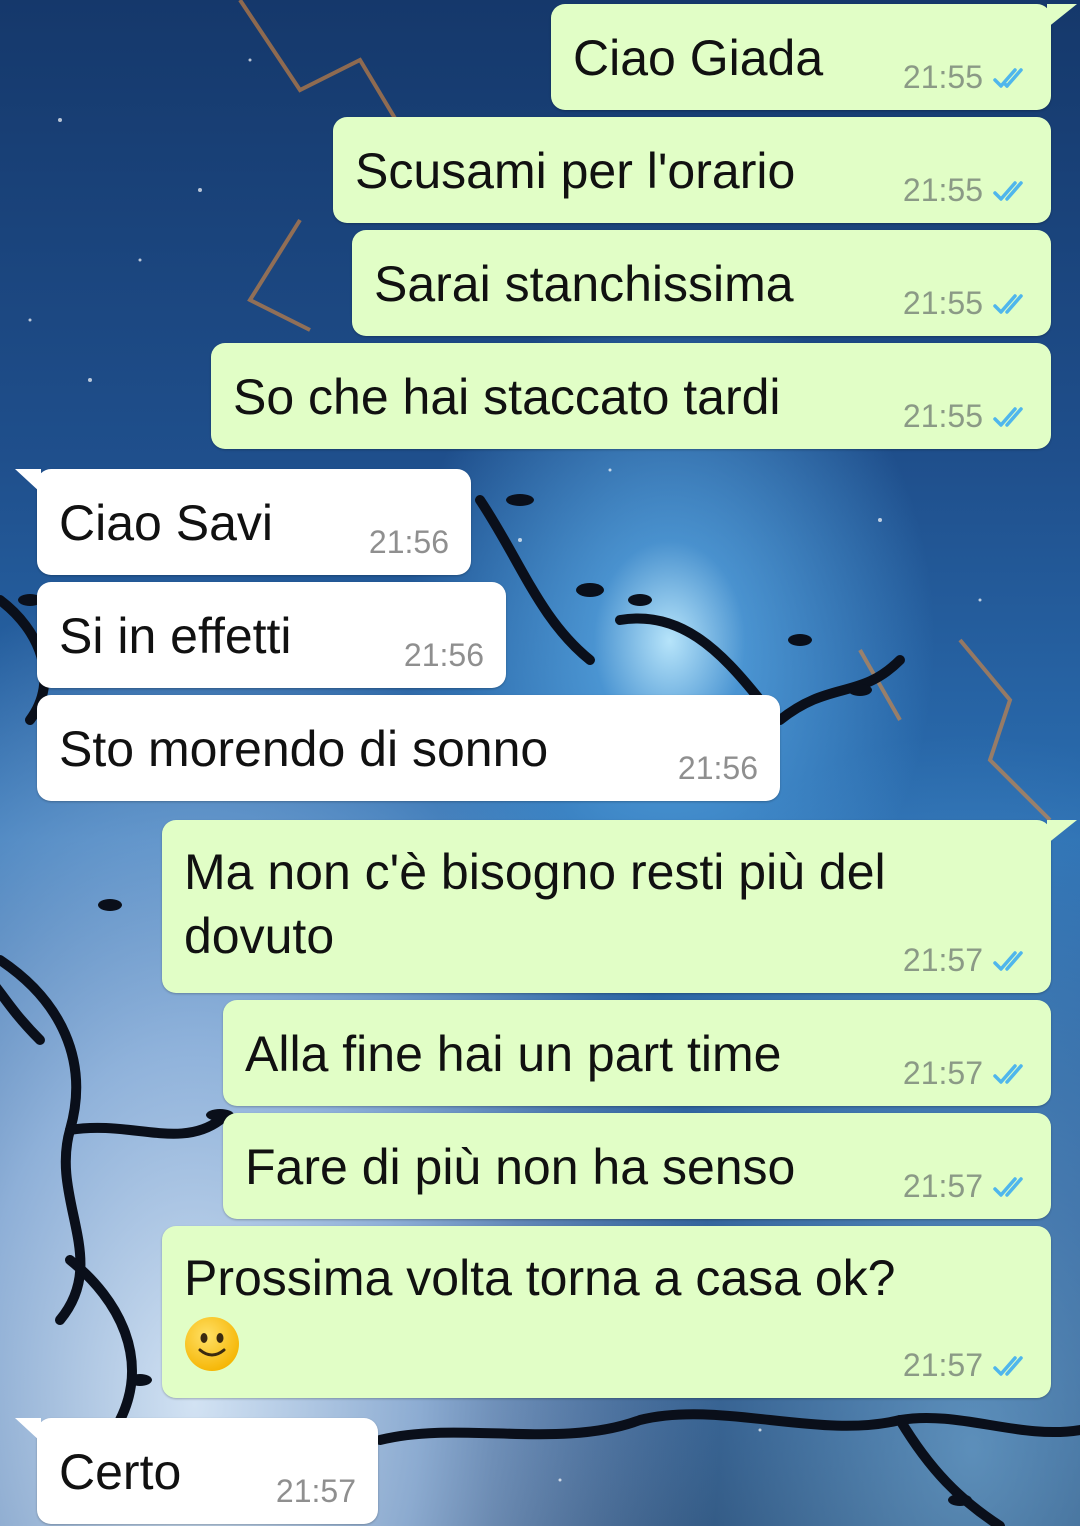 The image size is (1080, 1526). I want to click on message-text: So che hai staccato tardi, so click(507, 397).